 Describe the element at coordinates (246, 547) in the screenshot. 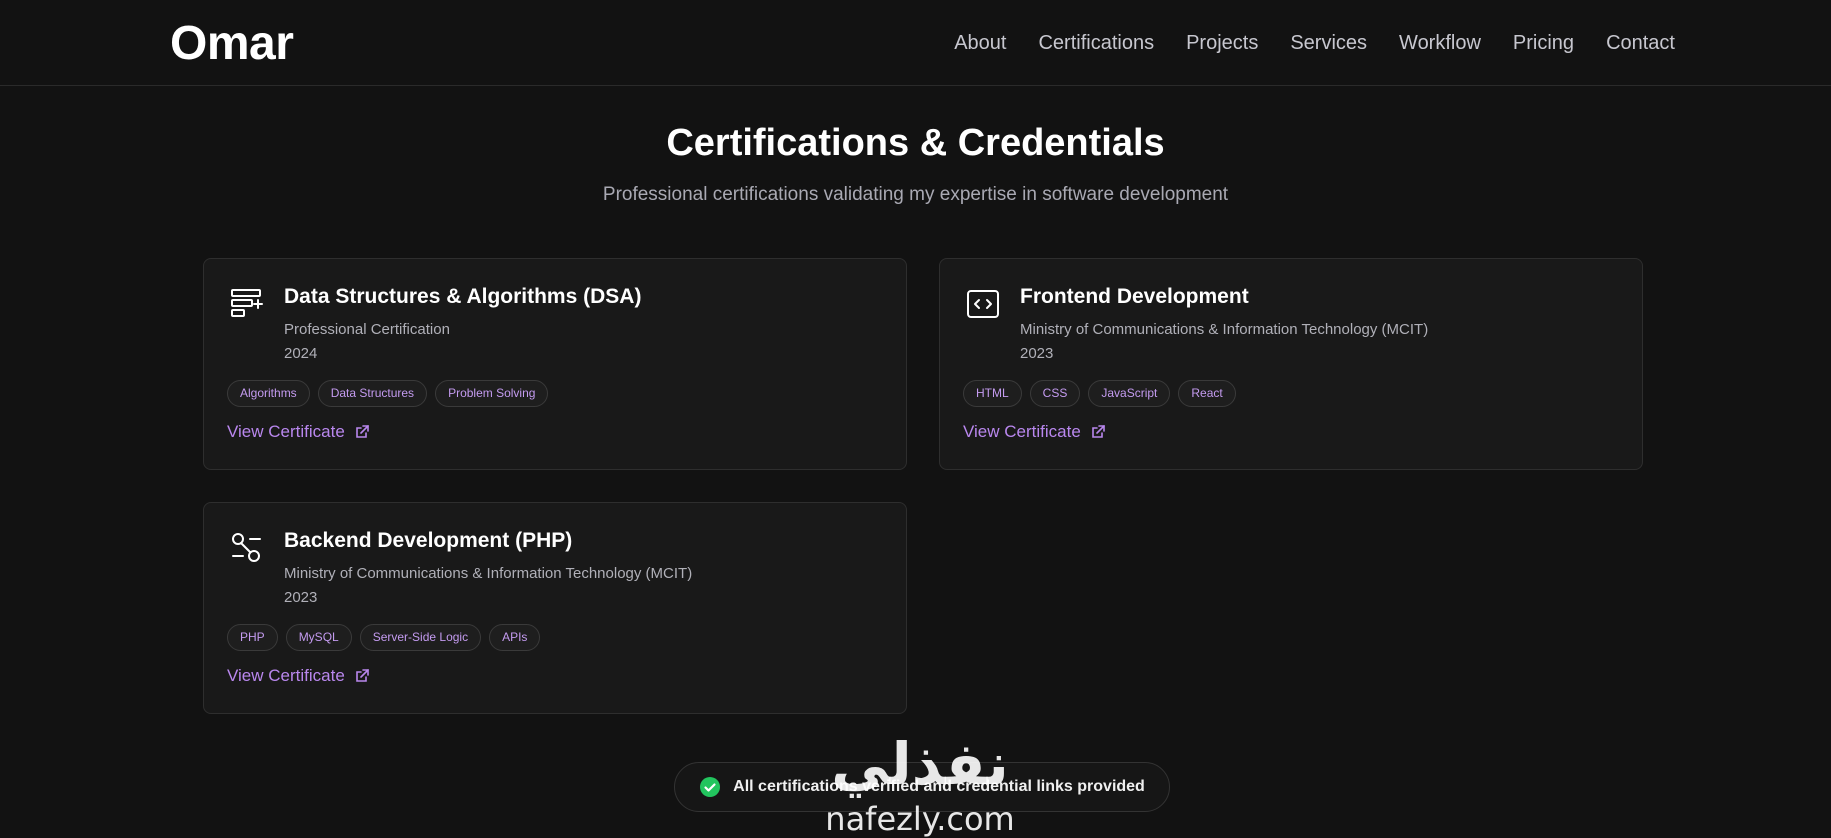

I see `workflow-icon` at that location.